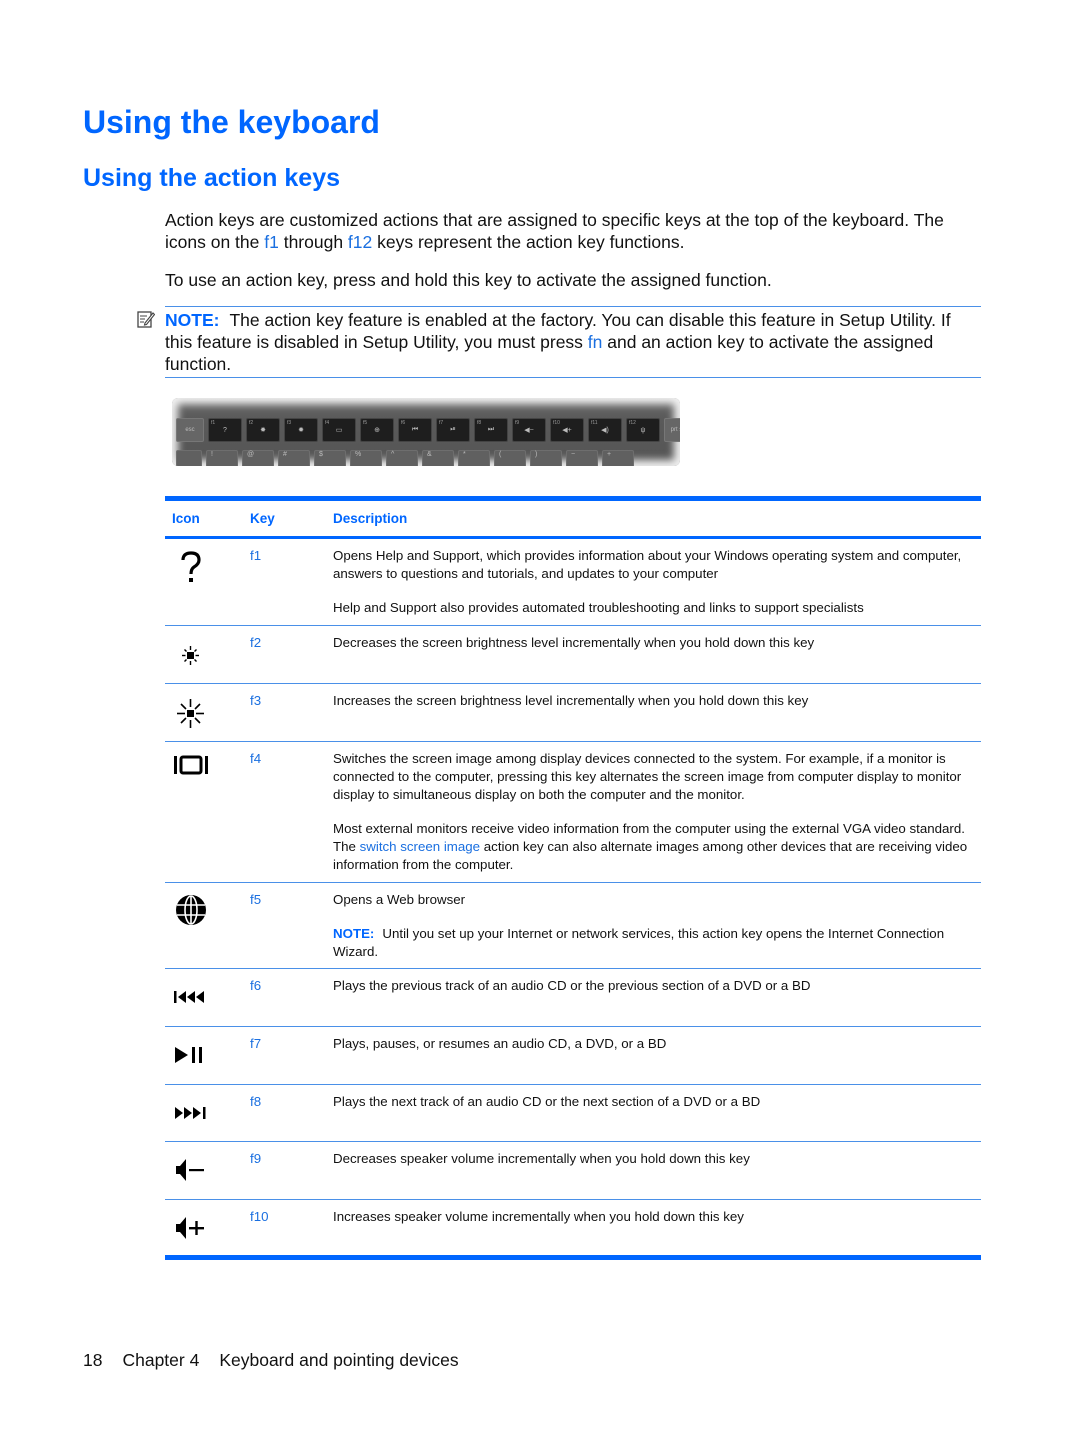 This screenshot has width=1080, height=1437. What do you see at coordinates (313, 242) in the screenshot?
I see `intro-text: through` at bounding box center [313, 242].